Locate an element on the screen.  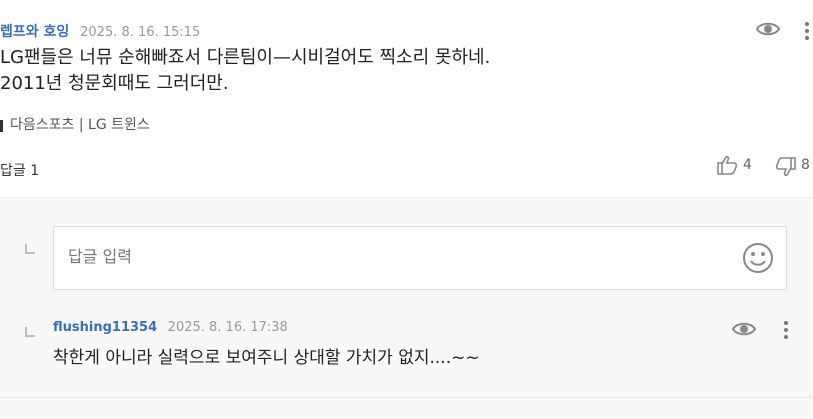
reply-count: 1 is located at coordinates (35, 171).